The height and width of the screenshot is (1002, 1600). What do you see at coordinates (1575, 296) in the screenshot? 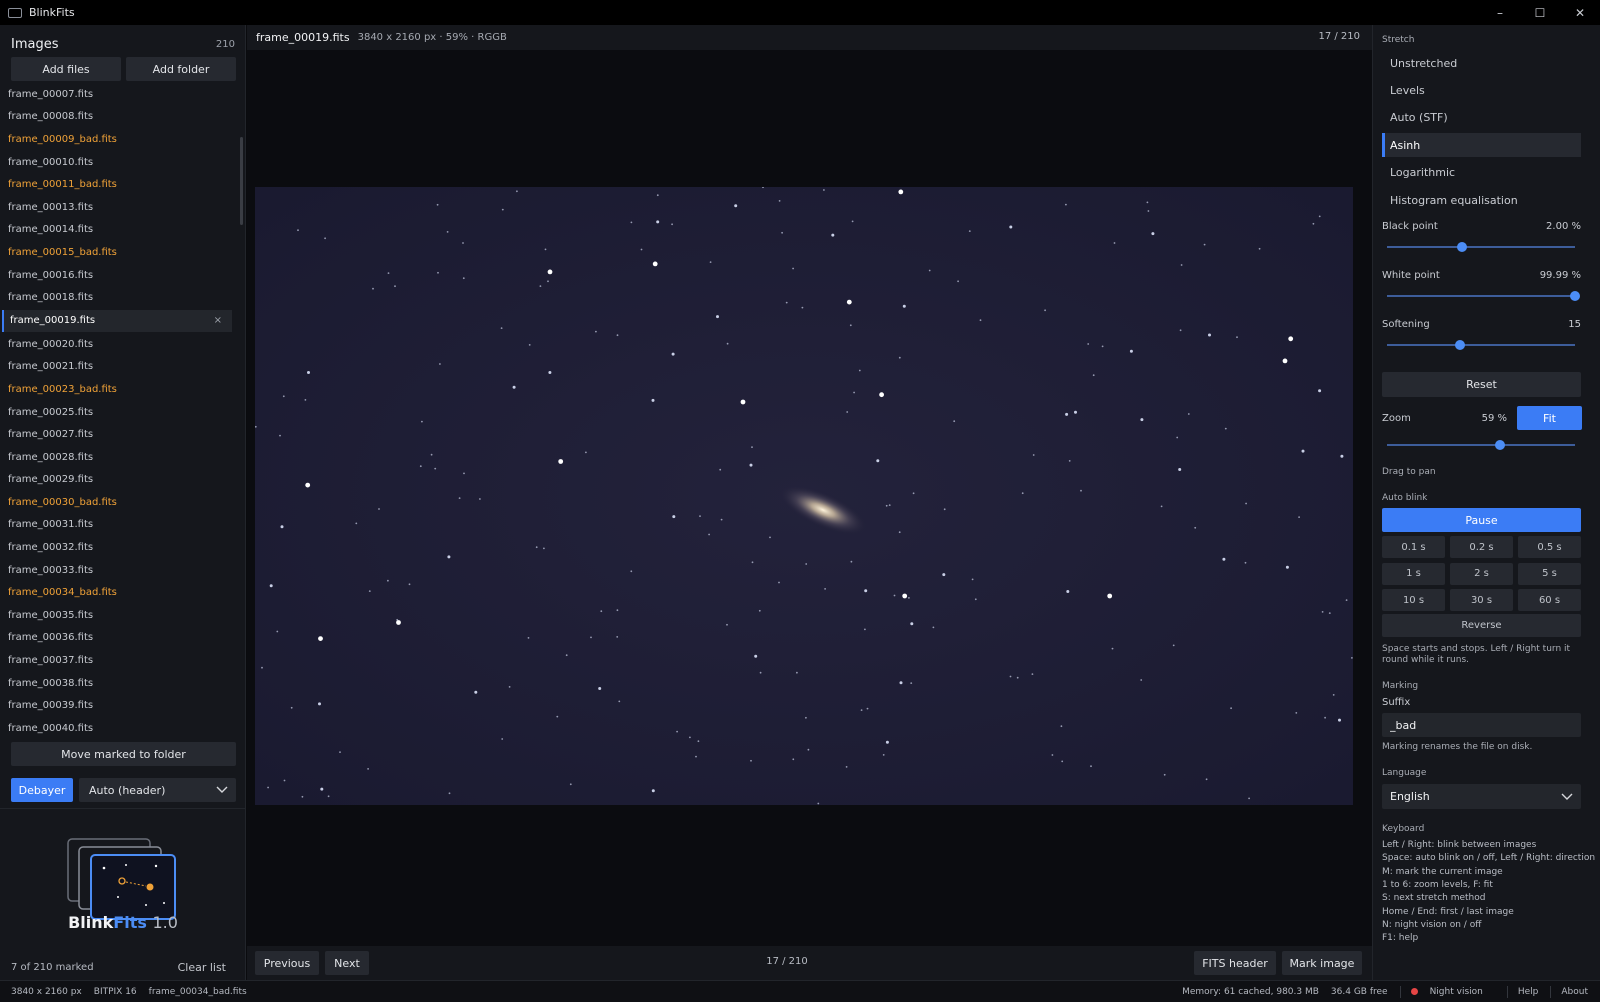
I see `white-point-knob` at bounding box center [1575, 296].